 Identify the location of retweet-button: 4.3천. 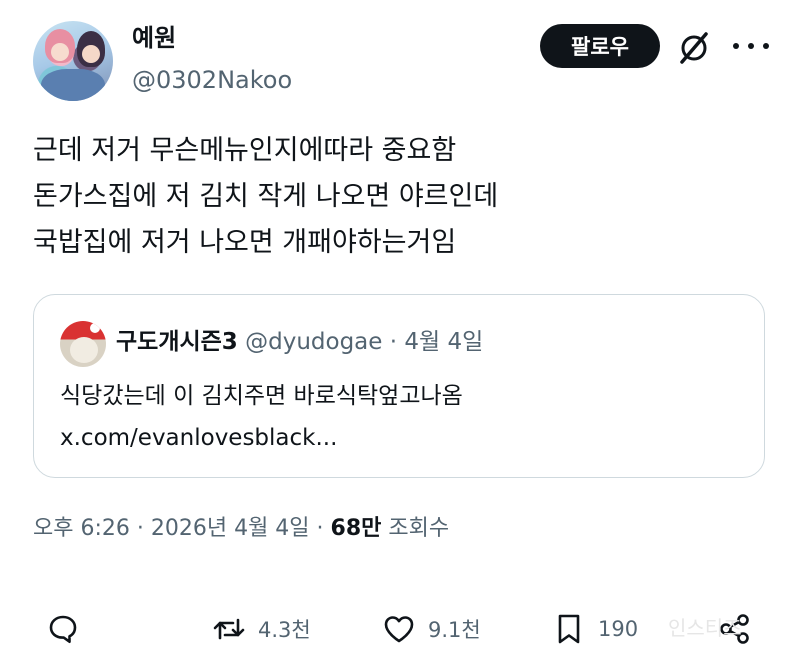
(261, 629).